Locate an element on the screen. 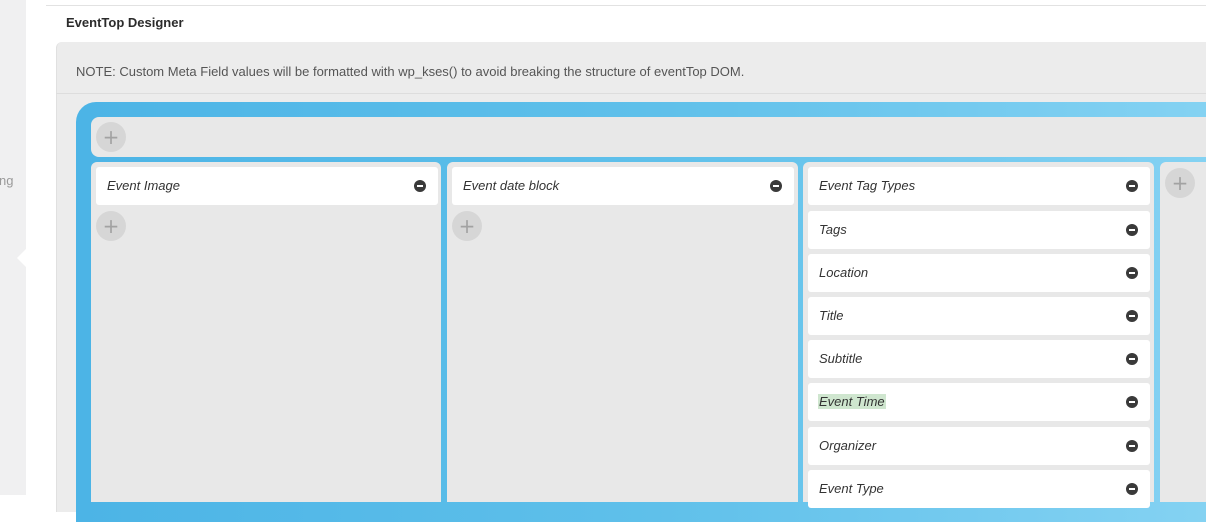 The width and height of the screenshot is (1206, 522). section-title: EventTop Designer is located at coordinates (125, 22).